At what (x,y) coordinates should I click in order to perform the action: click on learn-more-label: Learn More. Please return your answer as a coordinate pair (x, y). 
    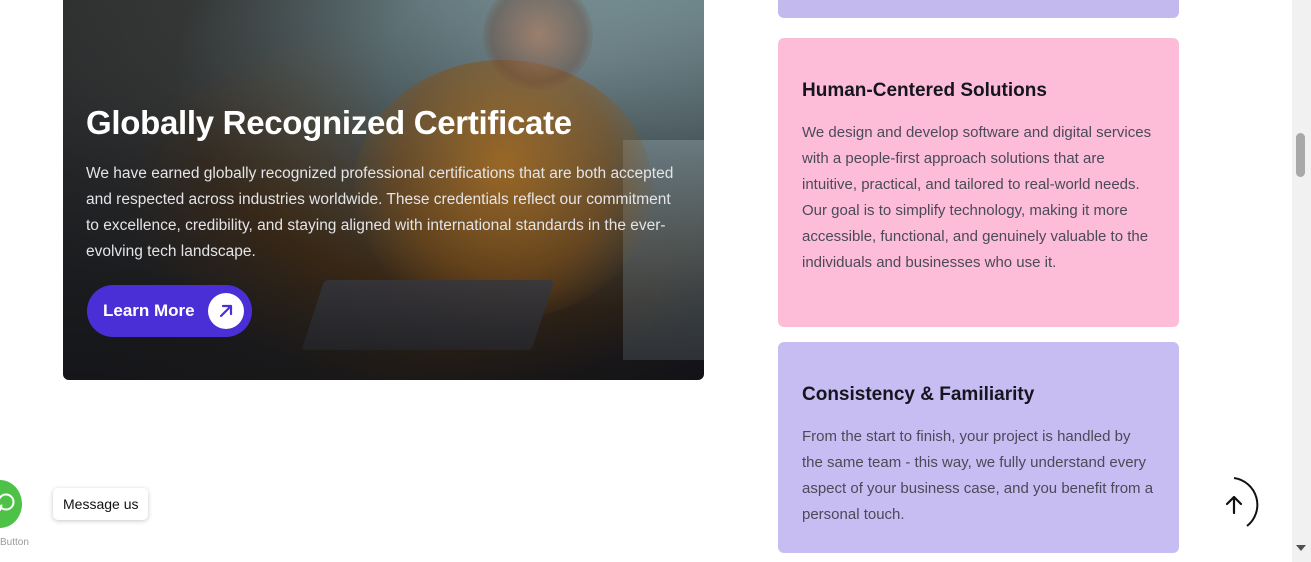
    Looking at the image, I should click on (149, 310).